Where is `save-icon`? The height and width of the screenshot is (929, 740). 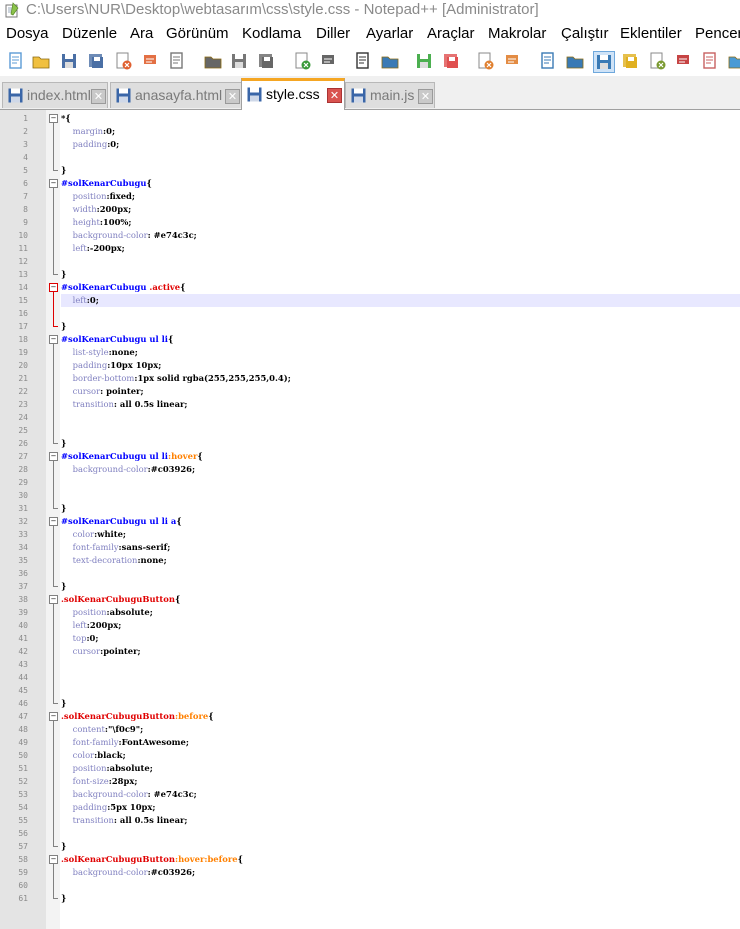
save-icon is located at coordinates (69, 61).